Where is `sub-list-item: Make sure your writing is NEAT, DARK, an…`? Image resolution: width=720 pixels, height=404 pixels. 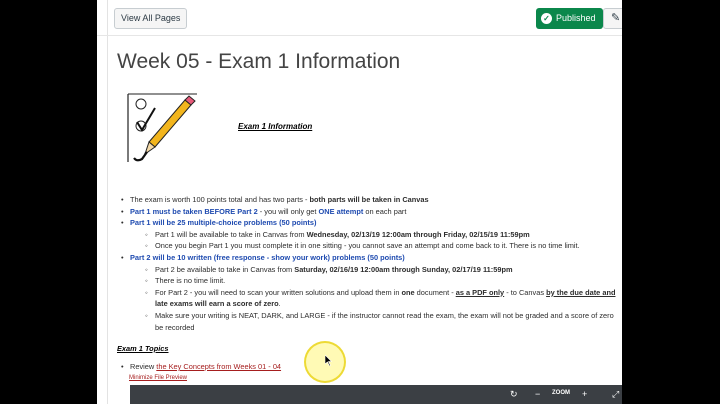 sub-list-item: Make sure your writing is NEAT, DARK, an… is located at coordinates (376, 321).